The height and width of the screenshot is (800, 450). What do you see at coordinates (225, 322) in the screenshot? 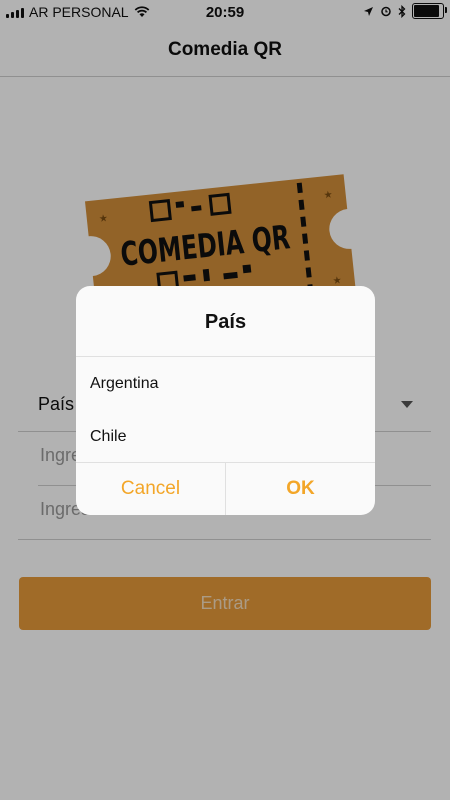
I see `dialog-title: País` at bounding box center [225, 322].